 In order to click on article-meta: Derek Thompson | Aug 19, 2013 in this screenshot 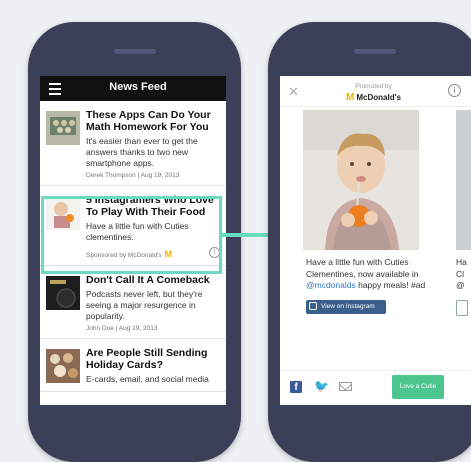, I will do `click(133, 175)`.